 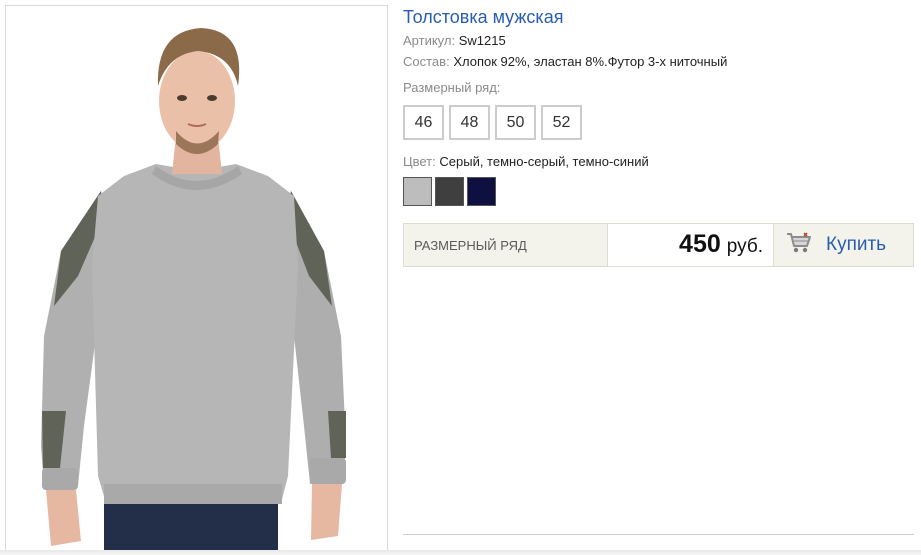 I want to click on article-row: Артикул: Sw1215, so click(x=454, y=40).